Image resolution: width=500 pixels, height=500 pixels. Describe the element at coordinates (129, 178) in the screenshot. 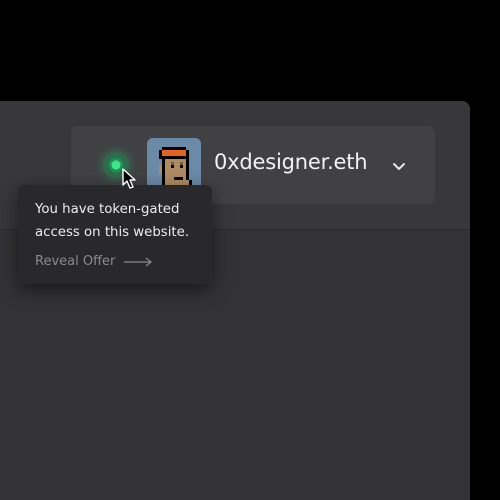

I see `mouse-cursor-icon` at that location.